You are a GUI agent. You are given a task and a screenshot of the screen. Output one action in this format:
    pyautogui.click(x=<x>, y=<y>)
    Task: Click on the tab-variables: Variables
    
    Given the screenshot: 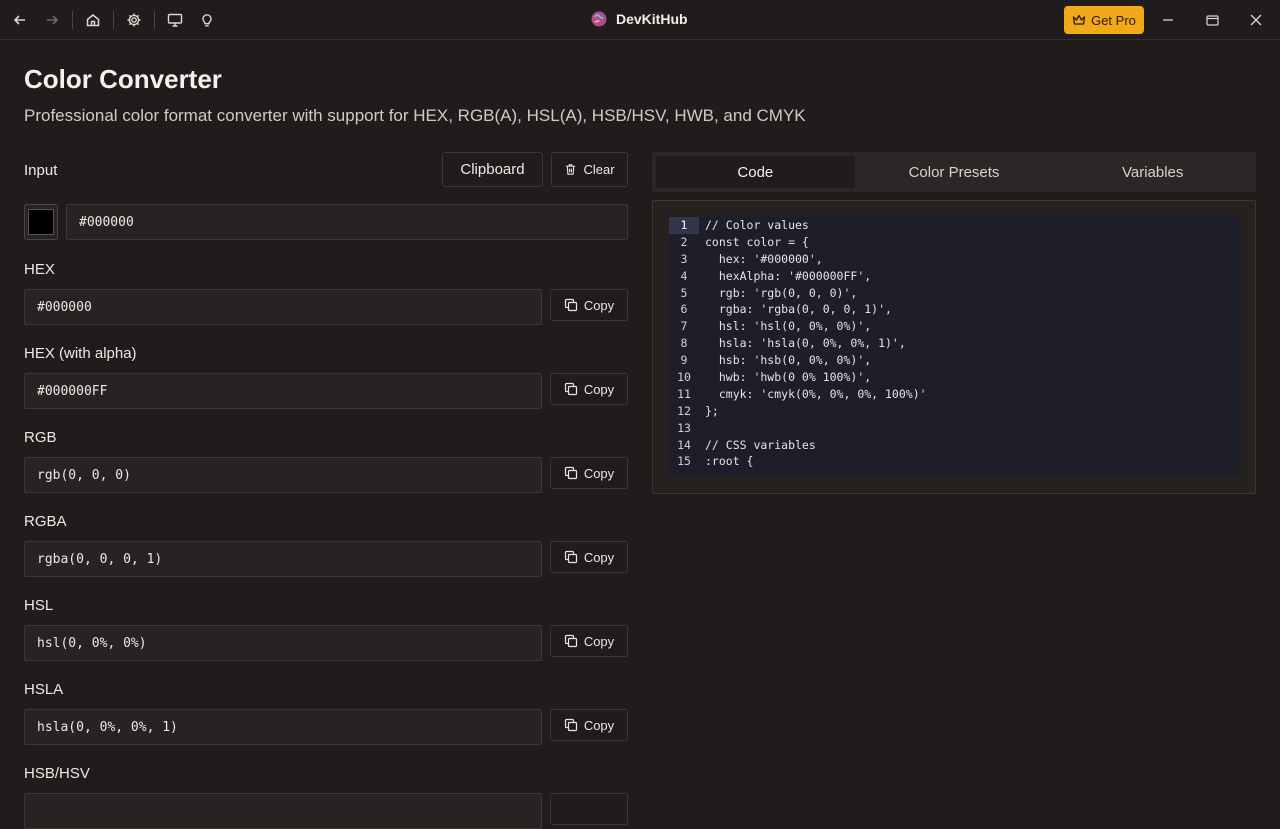 What is the action you would take?
    pyautogui.click(x=1152, y=172)
    